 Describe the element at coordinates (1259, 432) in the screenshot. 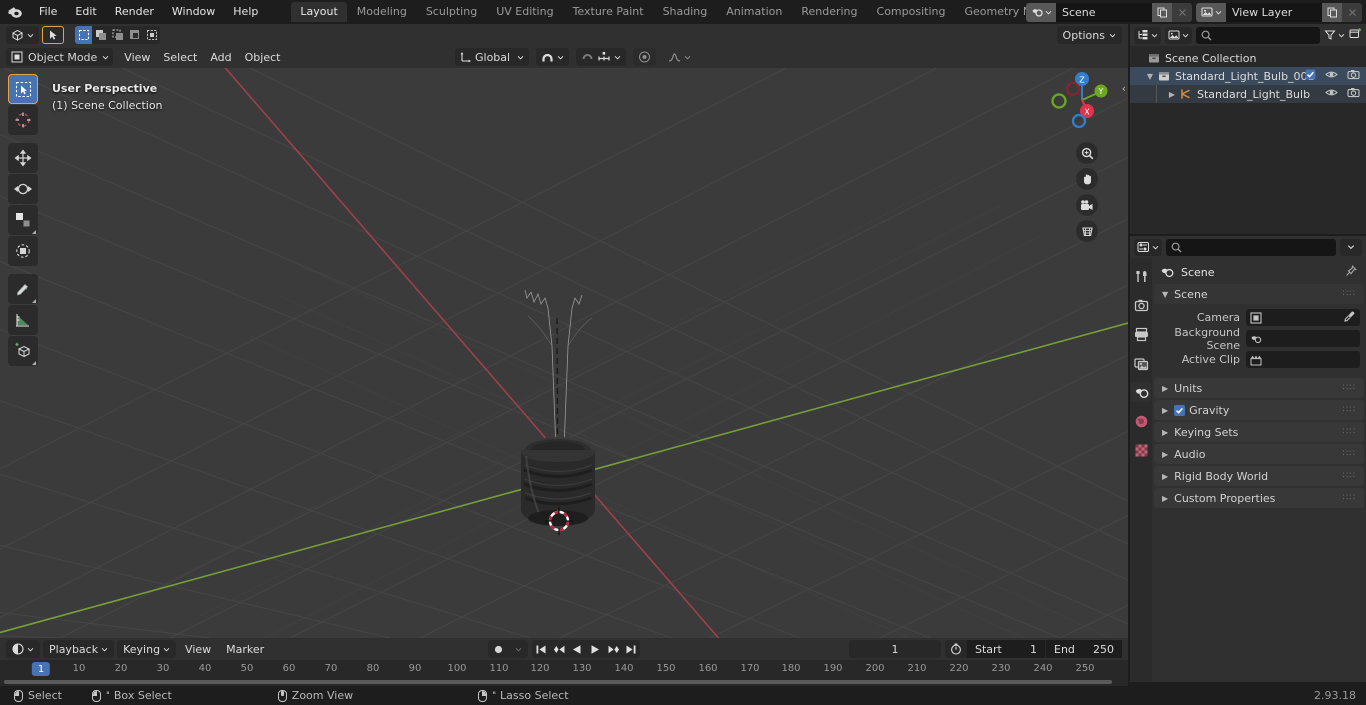

I see `panel-header-keying-sets: ▶ Keying Sets ∷∷` at that location.